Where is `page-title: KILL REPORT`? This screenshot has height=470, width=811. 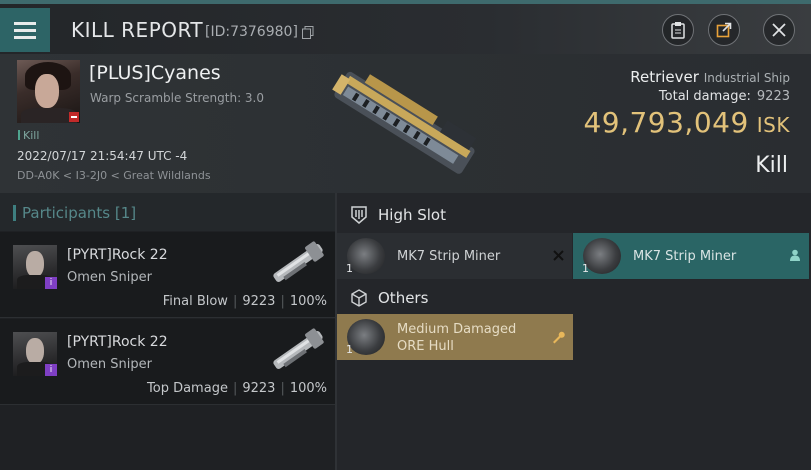
page-title: KILL REPORT is located at coordinates (137, 30).